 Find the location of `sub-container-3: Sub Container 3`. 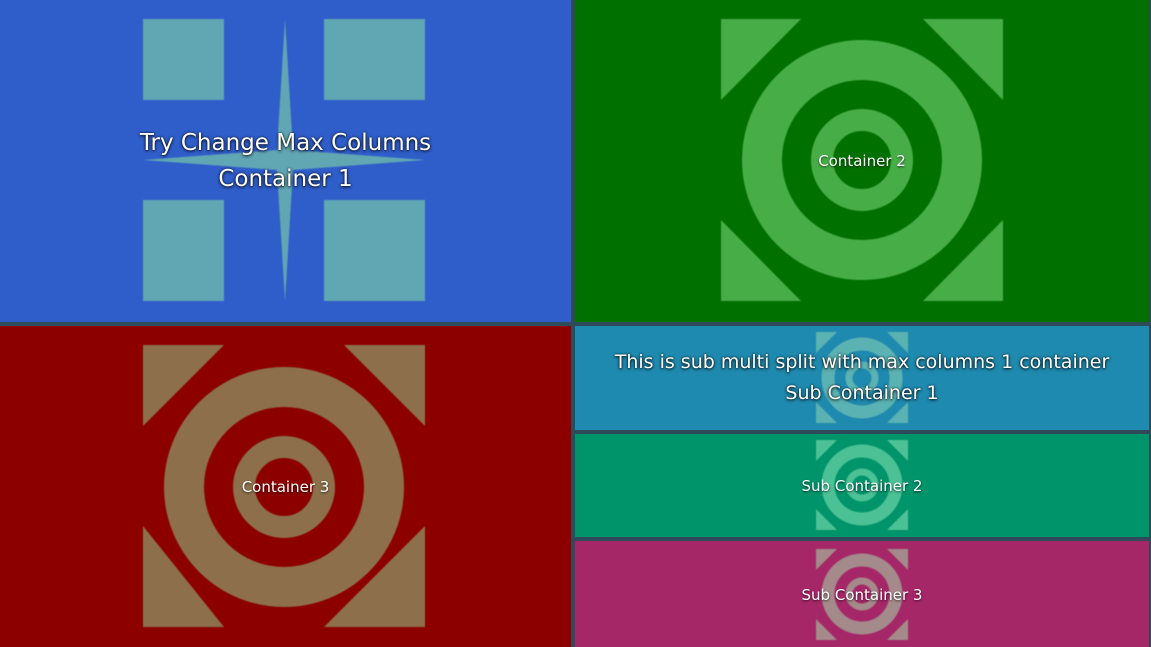

sub-container-3: Sub Container 3 is located at coordinates (862, 594).